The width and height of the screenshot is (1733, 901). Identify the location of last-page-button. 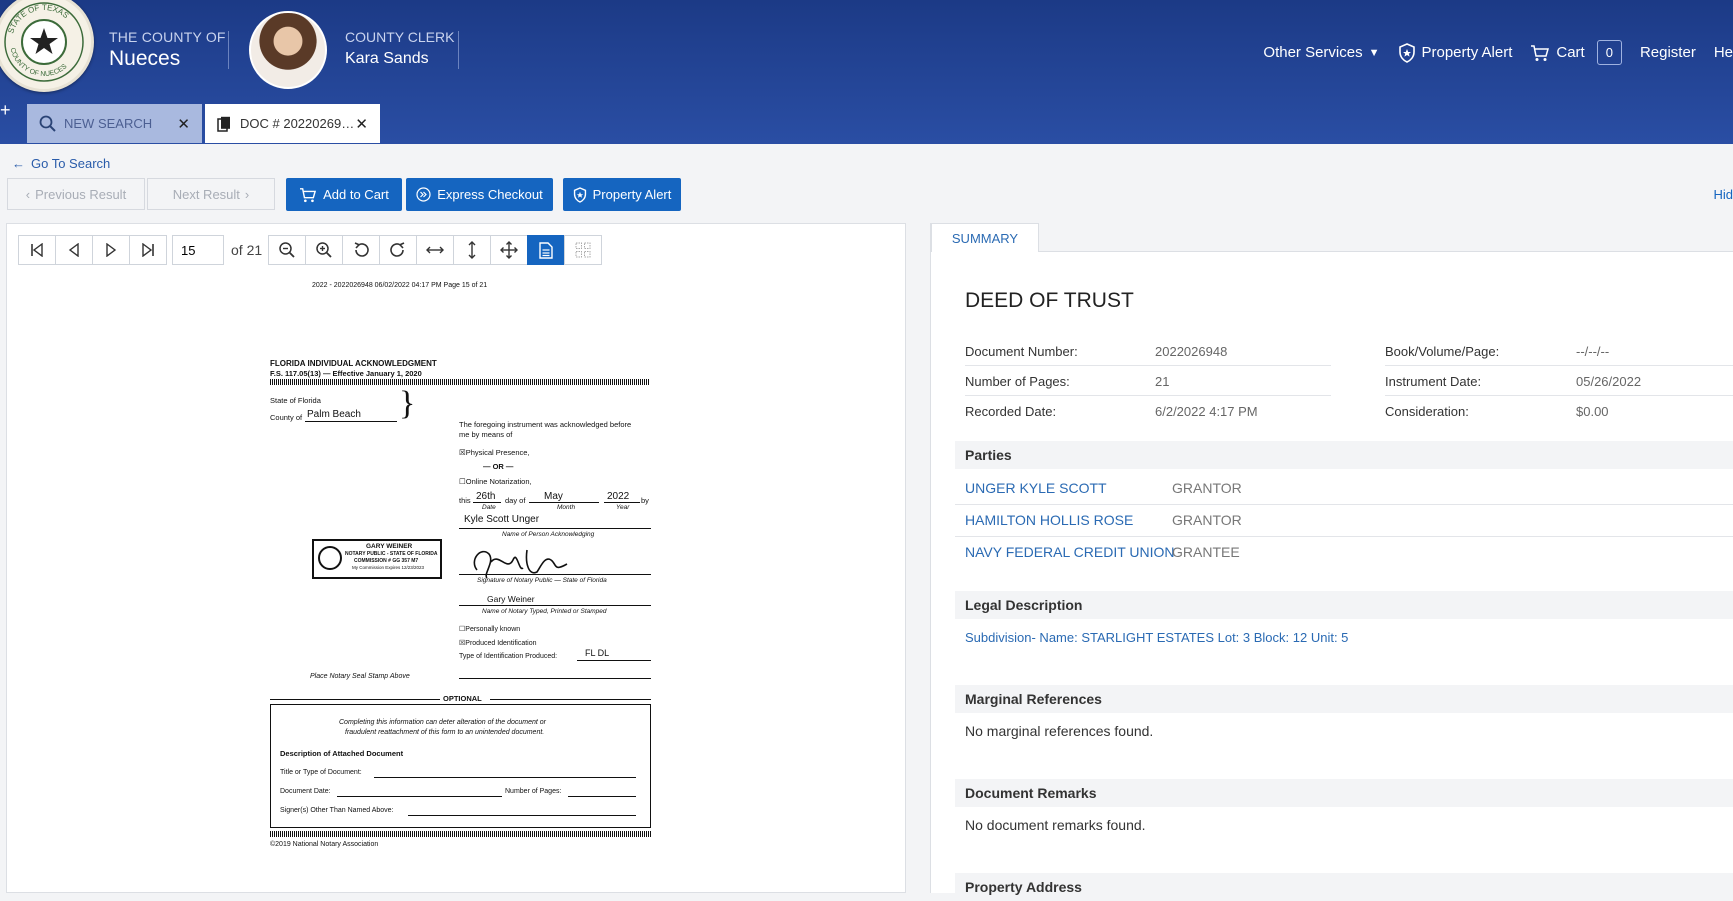
(148, 250).